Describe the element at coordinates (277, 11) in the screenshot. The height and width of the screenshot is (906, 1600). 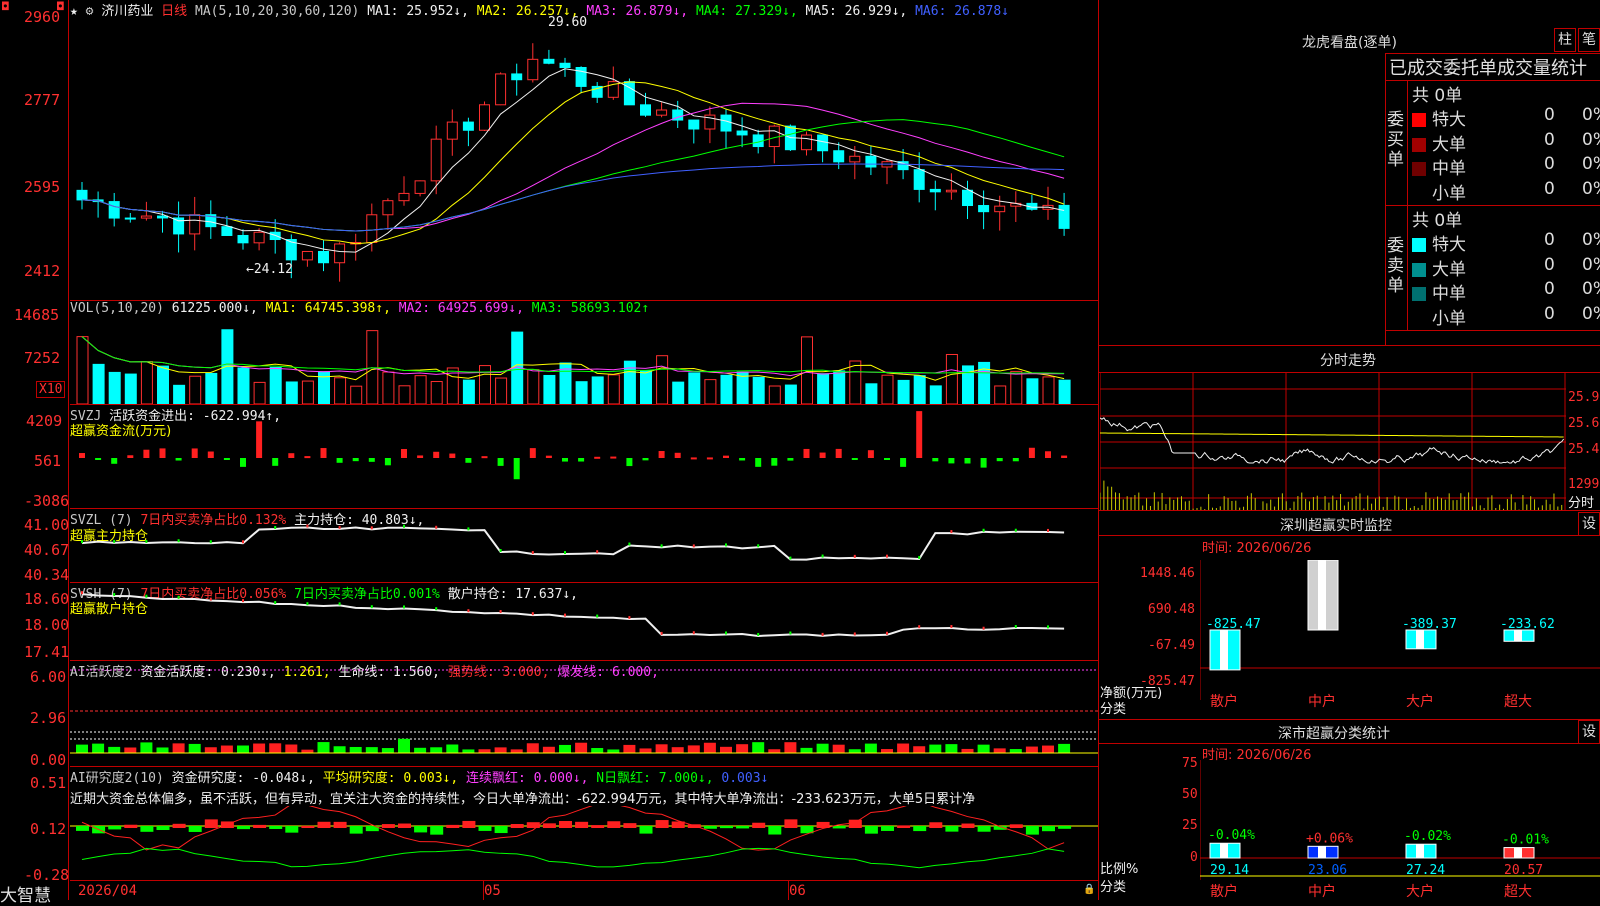
I see `ma-label: MA(5,10,20,30,60,120)` at that location.